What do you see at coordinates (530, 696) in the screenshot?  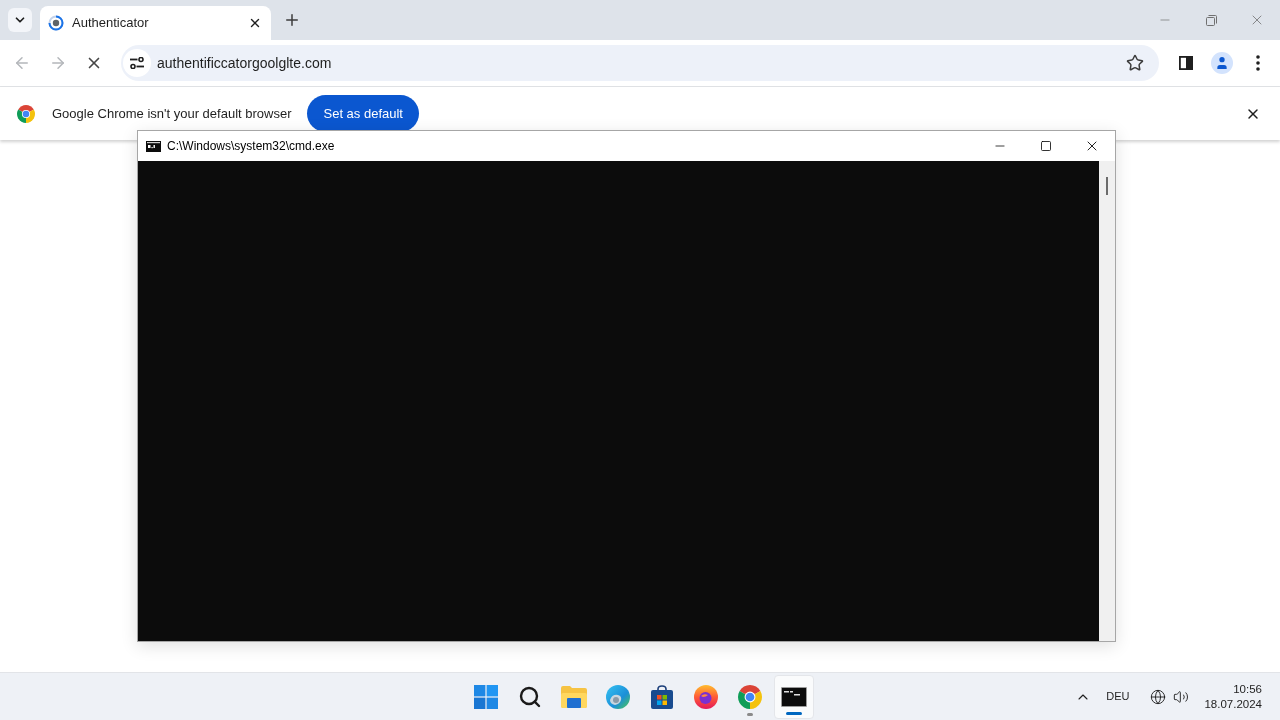 I see `search-icon` at bounding box center [530, 696].